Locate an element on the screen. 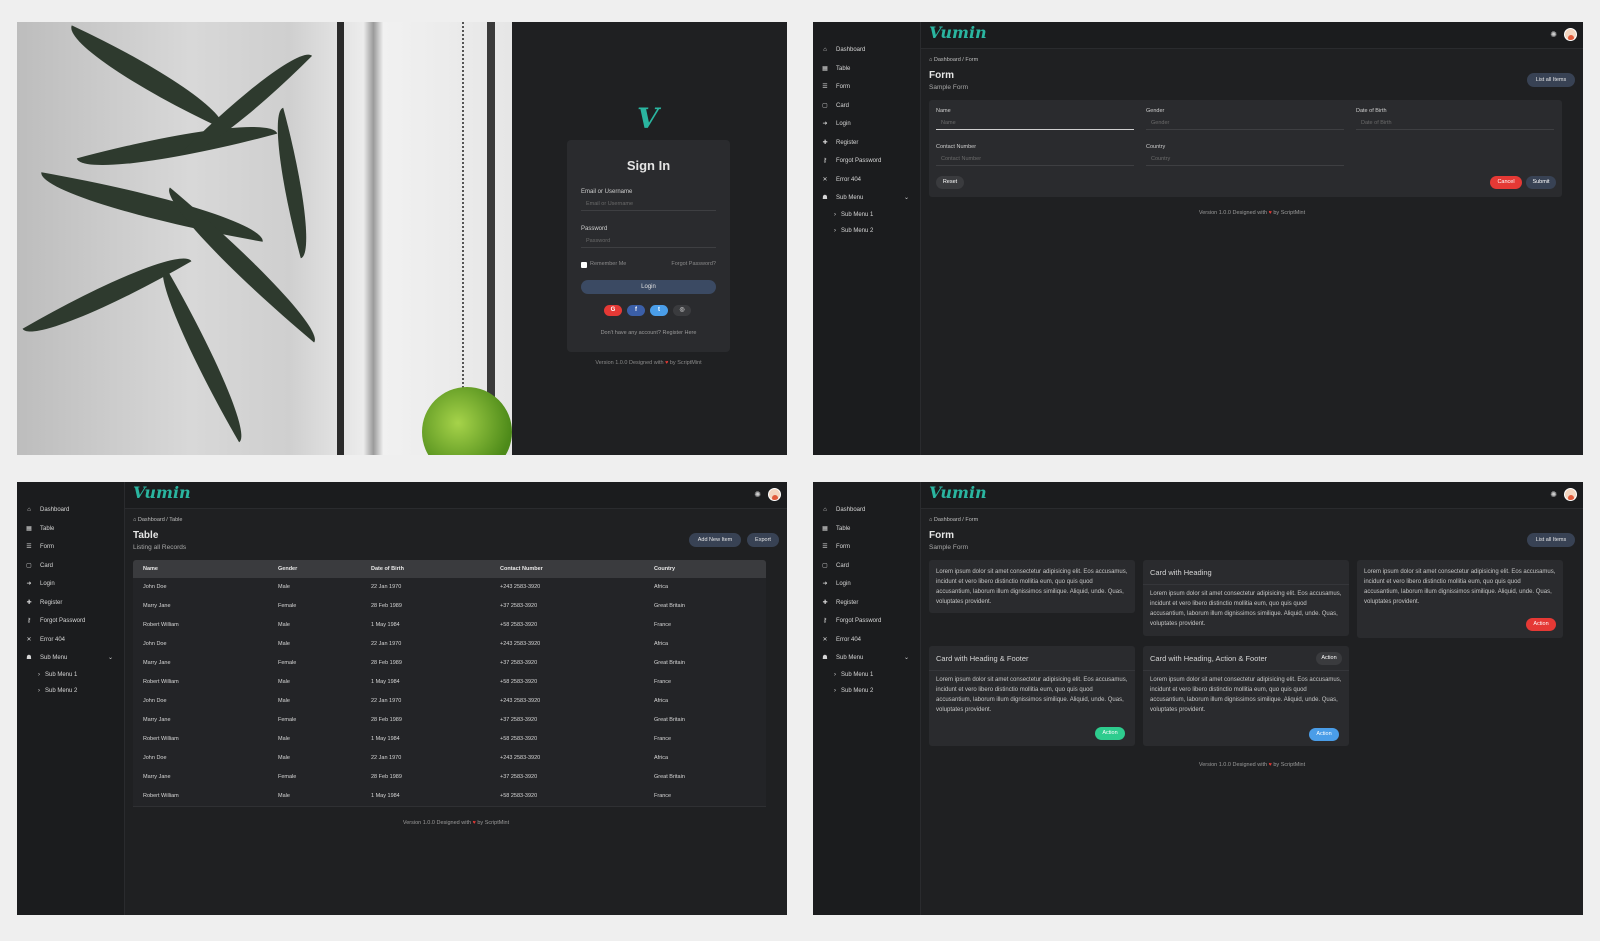 This screenshot has width=1600, height=941. name-field: Name is located at coordinates (1035, 123).